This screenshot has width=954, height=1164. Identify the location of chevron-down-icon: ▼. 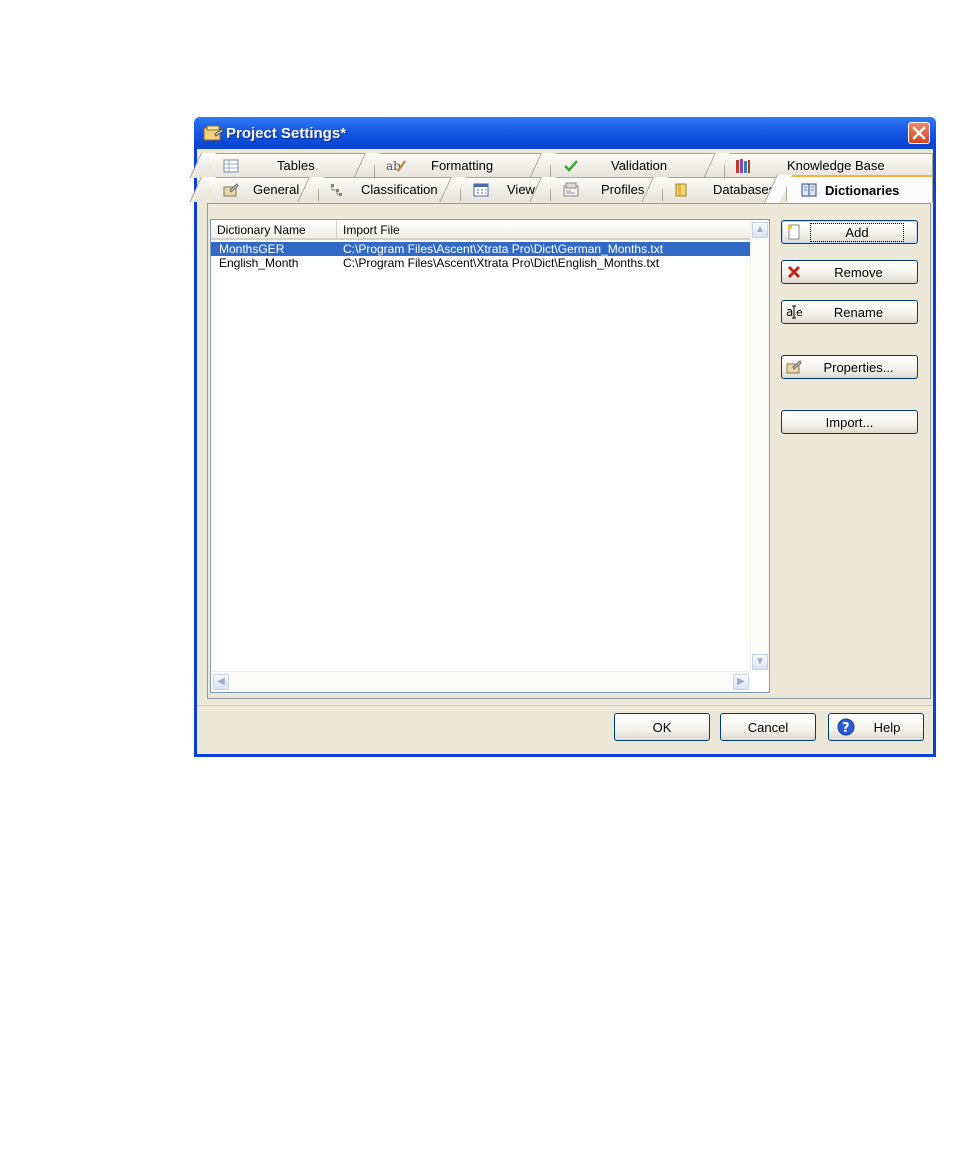
(760, 661).